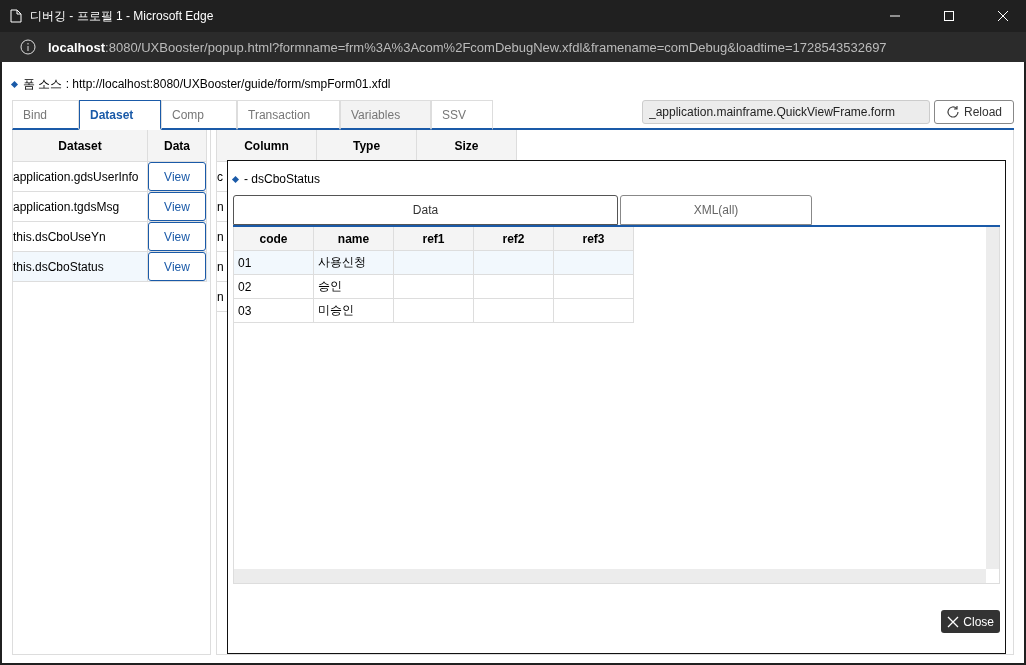  What do you see at coordinates (207, 84) in the screenshot?
I see `form-source-label: 폼 소스 : http://localhost:8080/UXBooster/guide/form/smpForm01.xfdl` at bounding box center [207, 84].